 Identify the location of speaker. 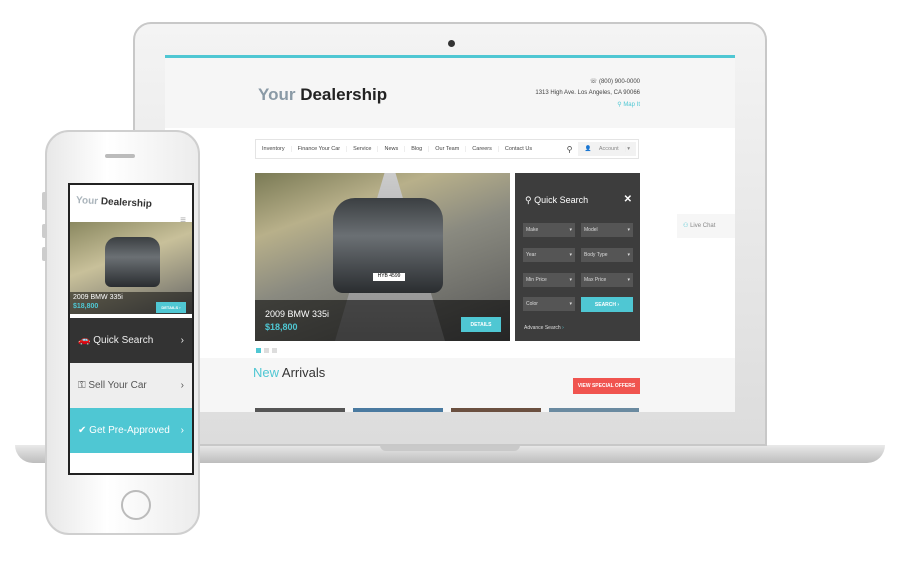
(120, 156).